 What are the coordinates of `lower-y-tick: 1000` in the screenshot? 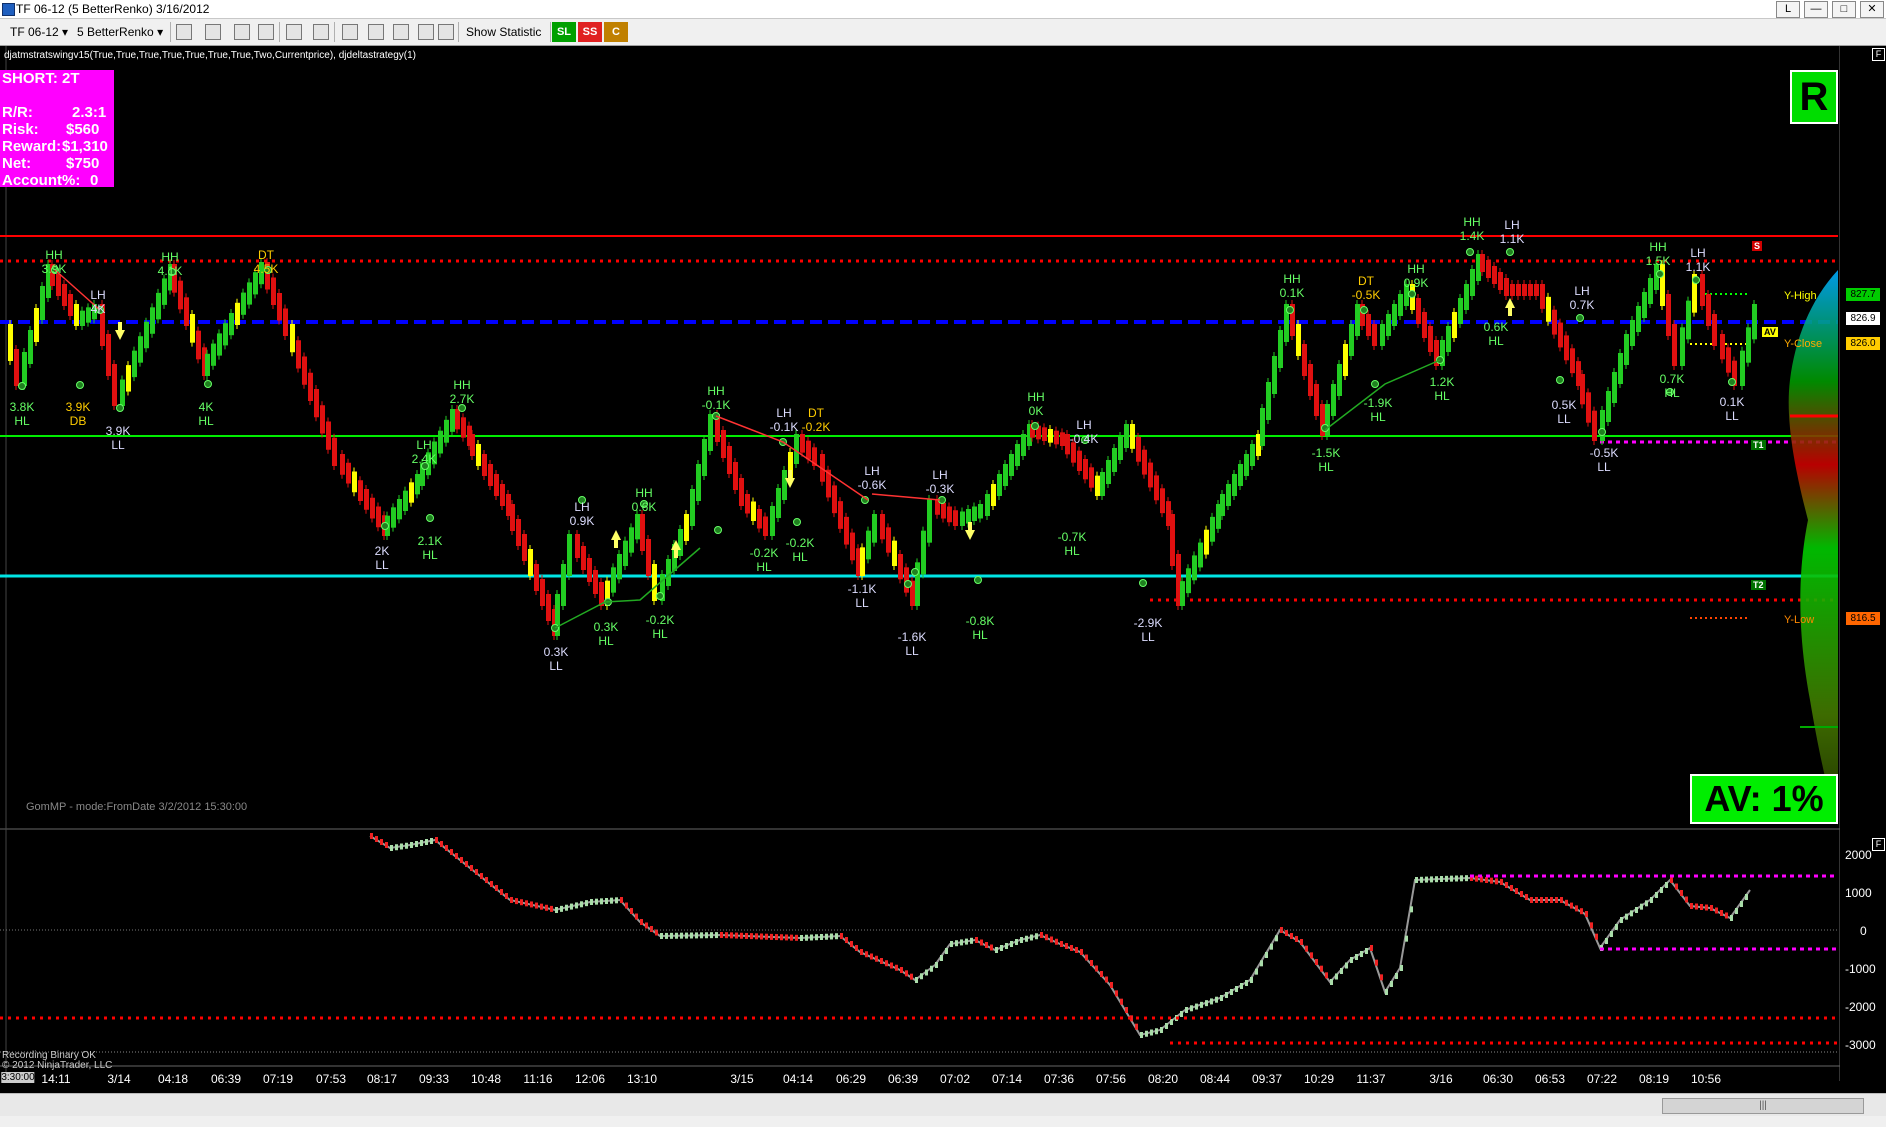 It's located at (1858, 893).